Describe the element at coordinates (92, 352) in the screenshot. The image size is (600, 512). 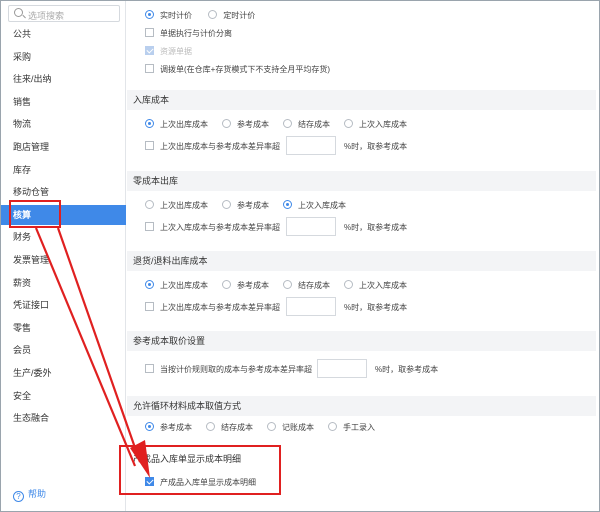
I see `annotation-arrow-icon` at that location.